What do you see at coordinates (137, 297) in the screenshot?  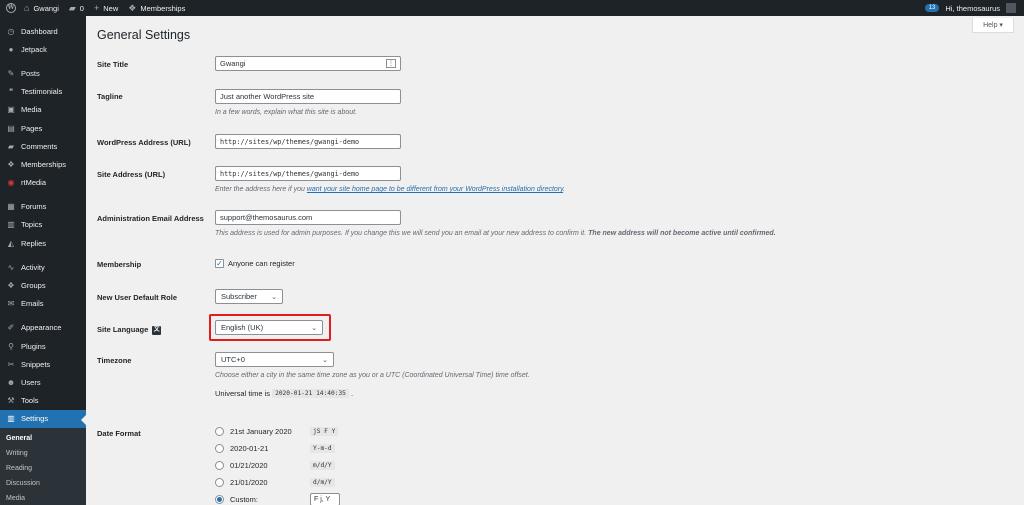 I see `default-role-label: New User Default Role` at bounding box center [137, 297].